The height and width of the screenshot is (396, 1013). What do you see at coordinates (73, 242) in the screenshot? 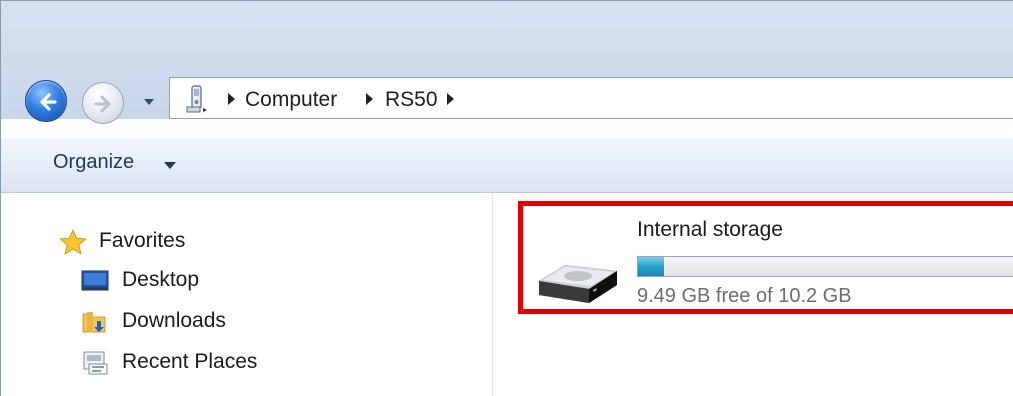
I see `star-icon` at bounding box center [73, 242].